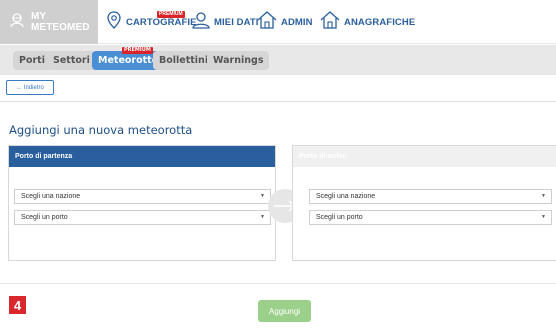  I want to click on tab-settori: Settori, so click(71, 60).